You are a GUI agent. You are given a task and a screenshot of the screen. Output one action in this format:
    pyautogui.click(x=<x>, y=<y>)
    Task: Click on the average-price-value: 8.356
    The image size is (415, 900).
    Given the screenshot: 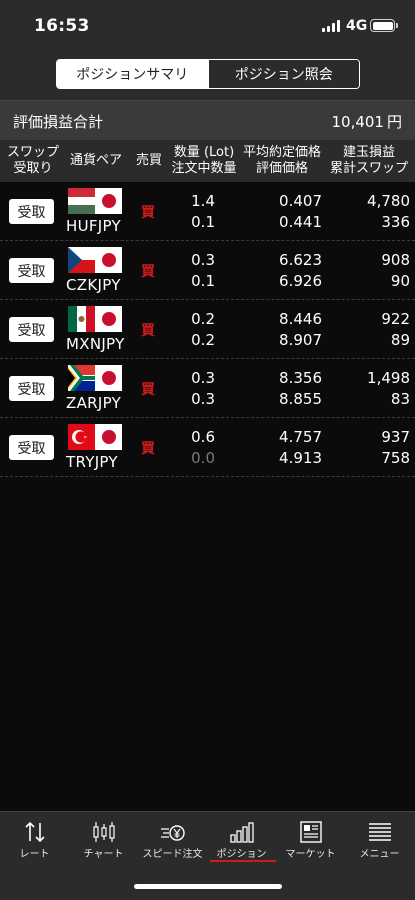 What is the action you would take?
    pyautogui.click(x=300, y=378)
    